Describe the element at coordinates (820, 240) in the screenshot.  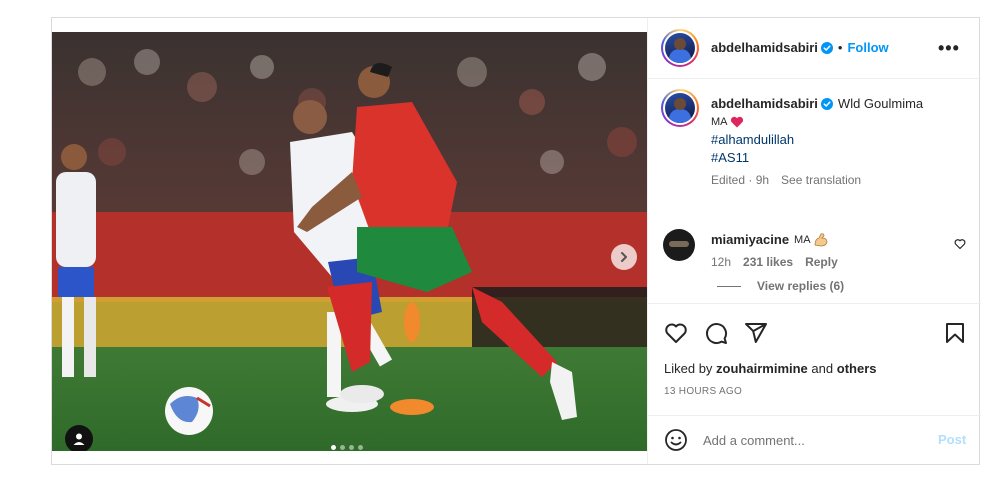
I see `flexed-biceps-emoji-icon` at that location.